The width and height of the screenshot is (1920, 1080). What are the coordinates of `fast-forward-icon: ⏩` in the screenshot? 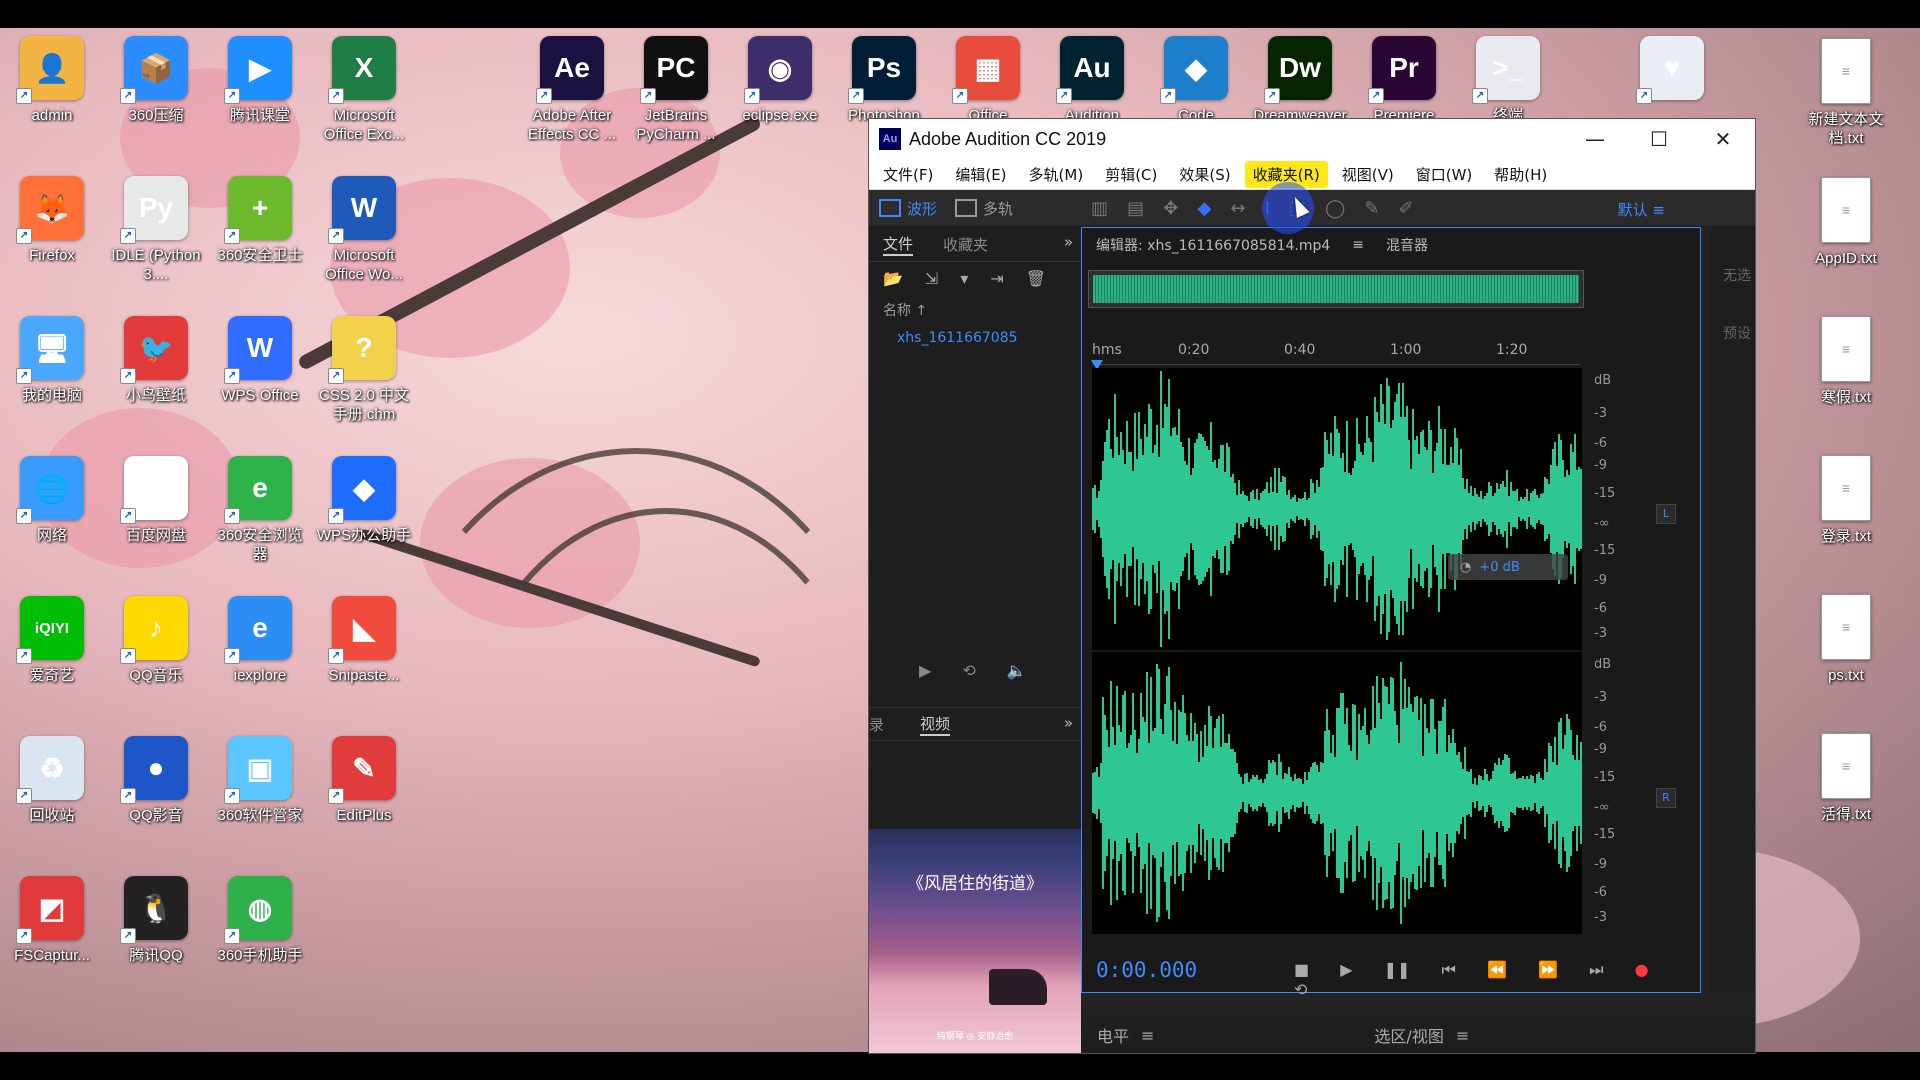 It's located at (1548, 969).